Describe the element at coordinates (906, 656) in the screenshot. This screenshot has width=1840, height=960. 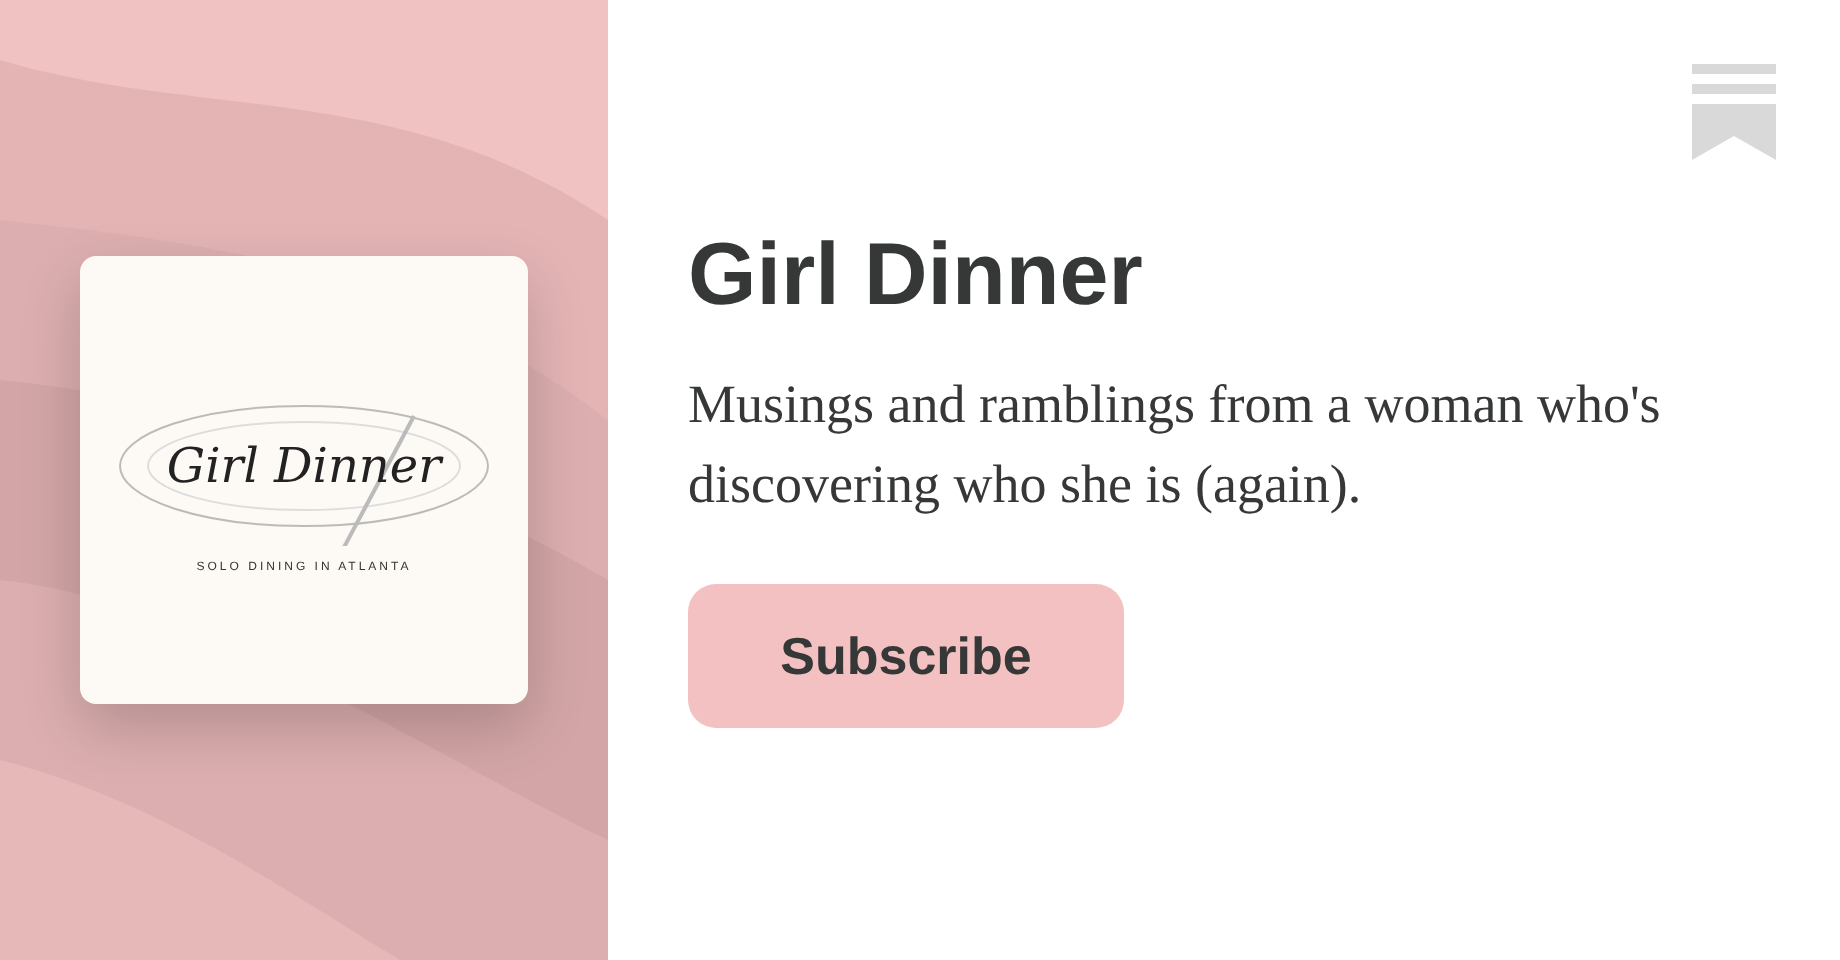
I see `subscribe-button: Subscribe` at that location.